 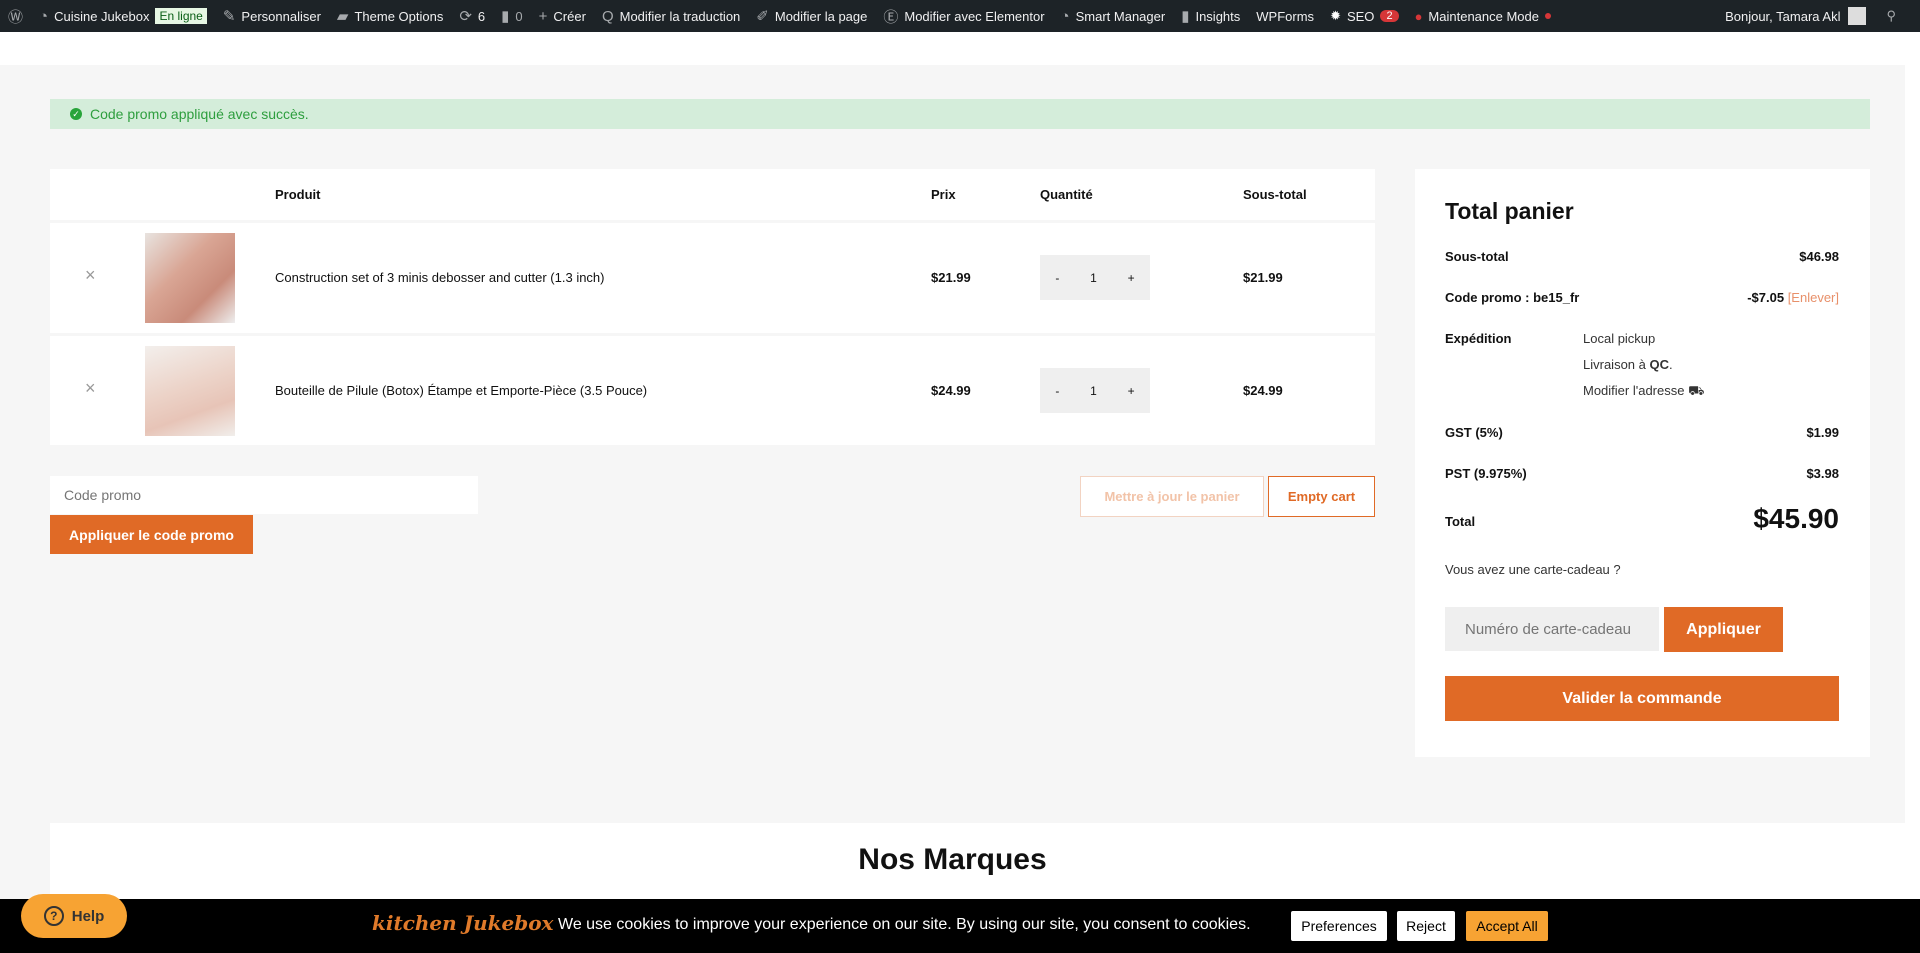 I want to click on gift-card-input, so click(x=1552, y=629).